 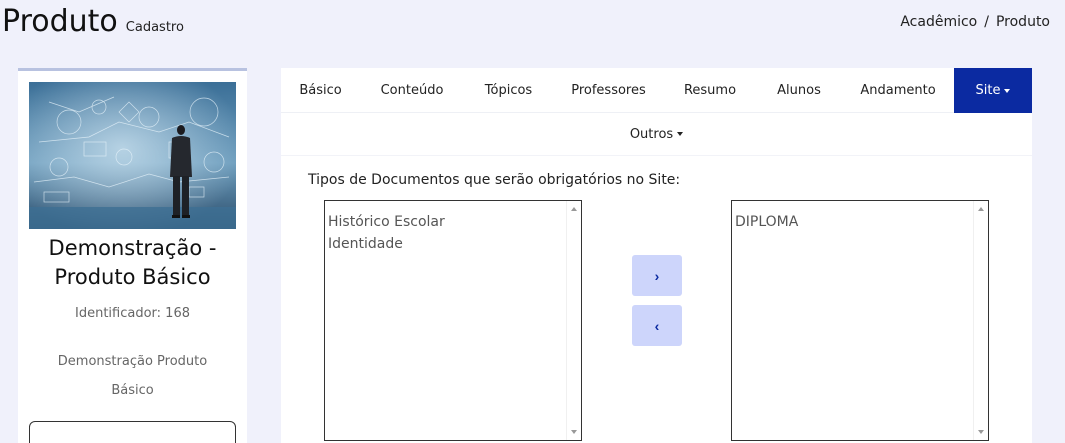 I want to click on page-title: Produto Cadastro, so click(x=93, y=21).